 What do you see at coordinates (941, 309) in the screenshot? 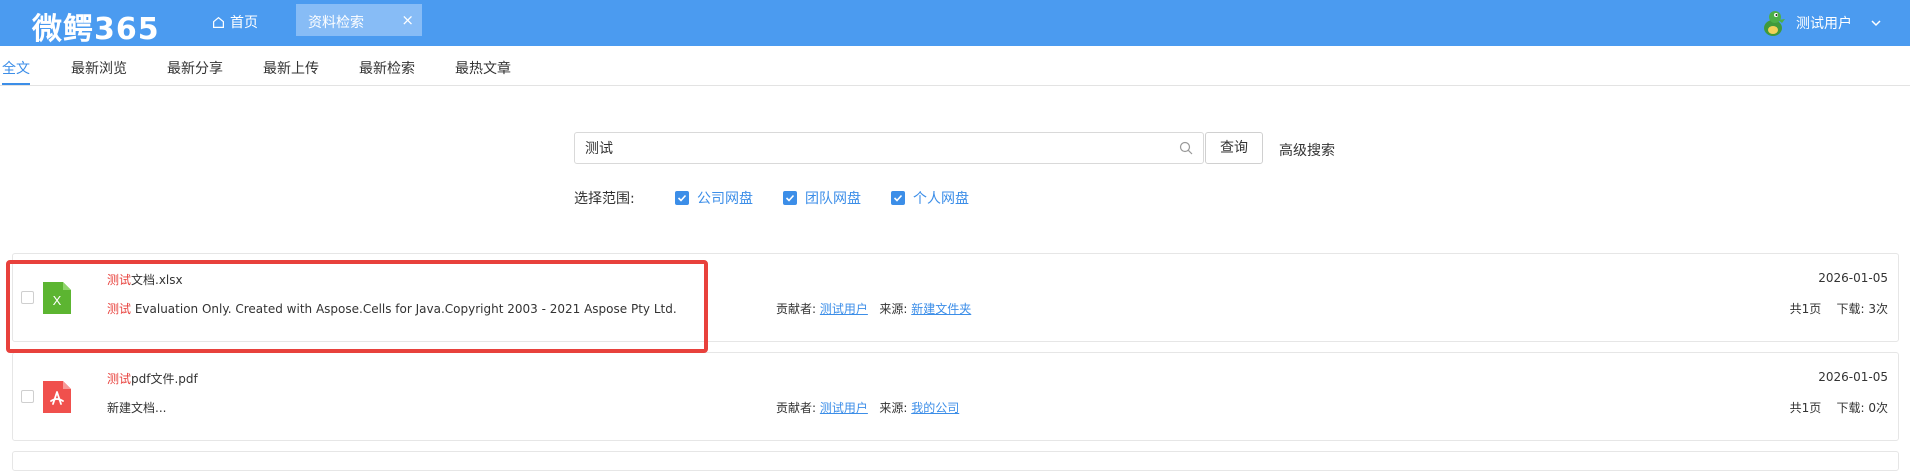
I see `source-link: 新建文件夹` at bounding box center [941, 309].